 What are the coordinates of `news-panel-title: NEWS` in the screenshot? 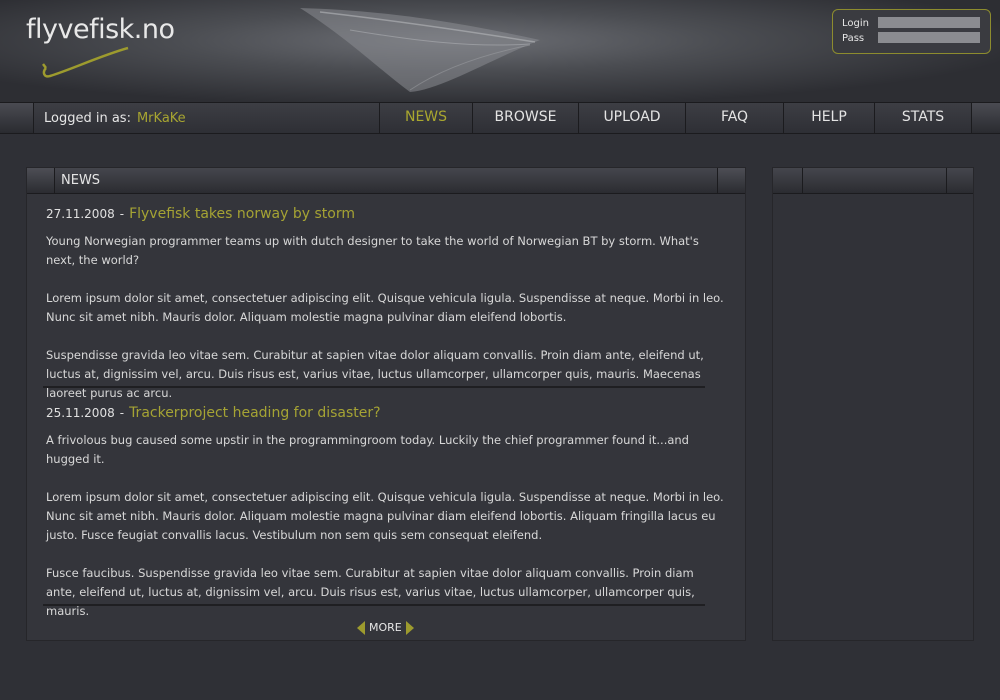 It's located at (81, 180).